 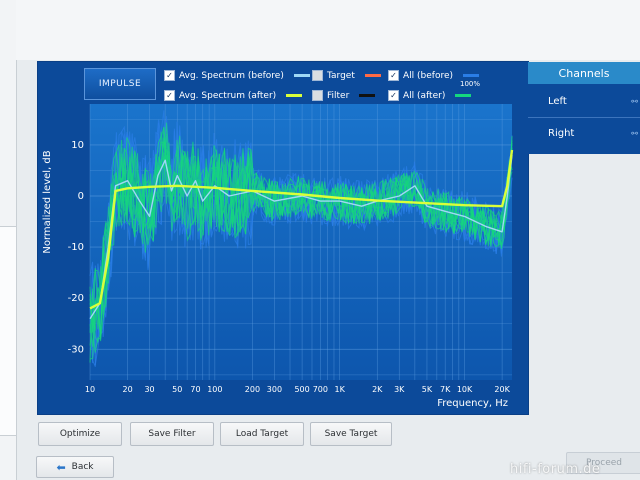 I want to click on back-arrow-icon: ⬅, so click(x=61, y=467).